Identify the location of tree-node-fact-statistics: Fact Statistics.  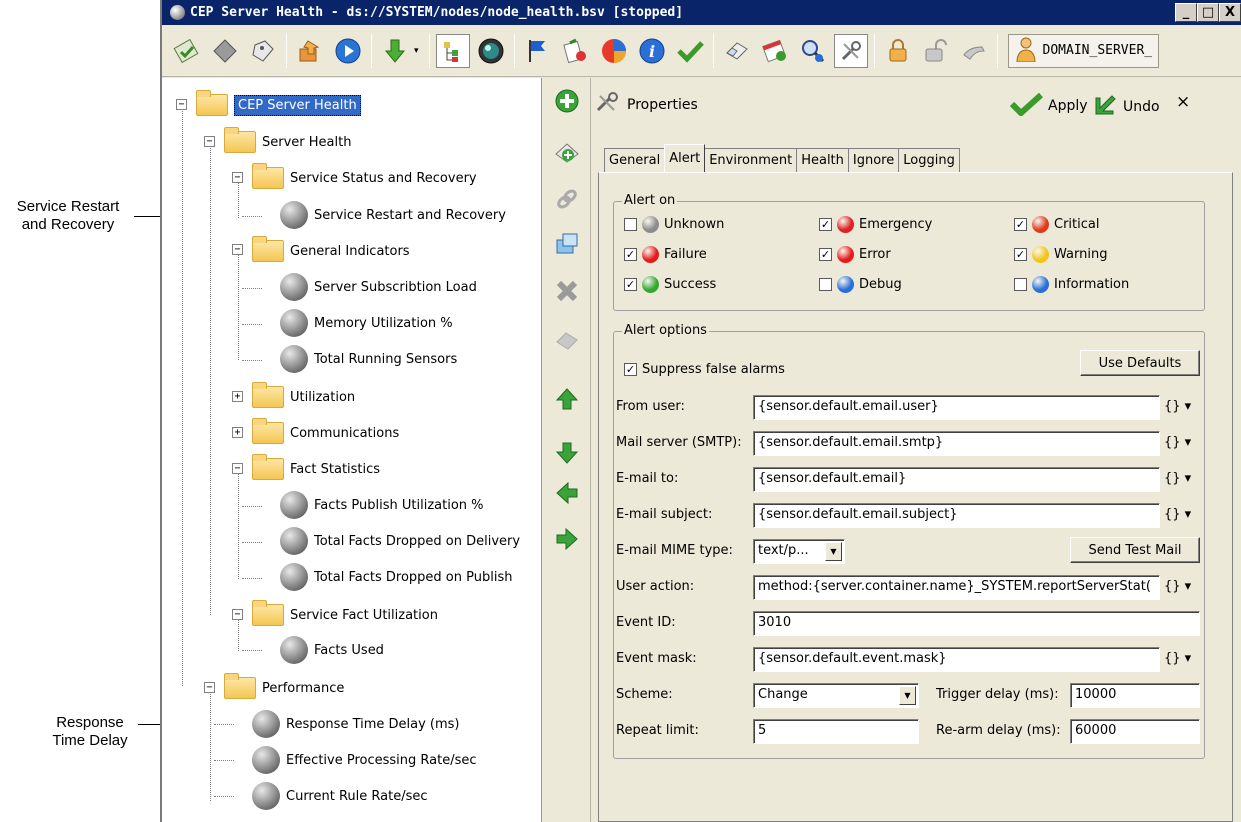
(316, 469).